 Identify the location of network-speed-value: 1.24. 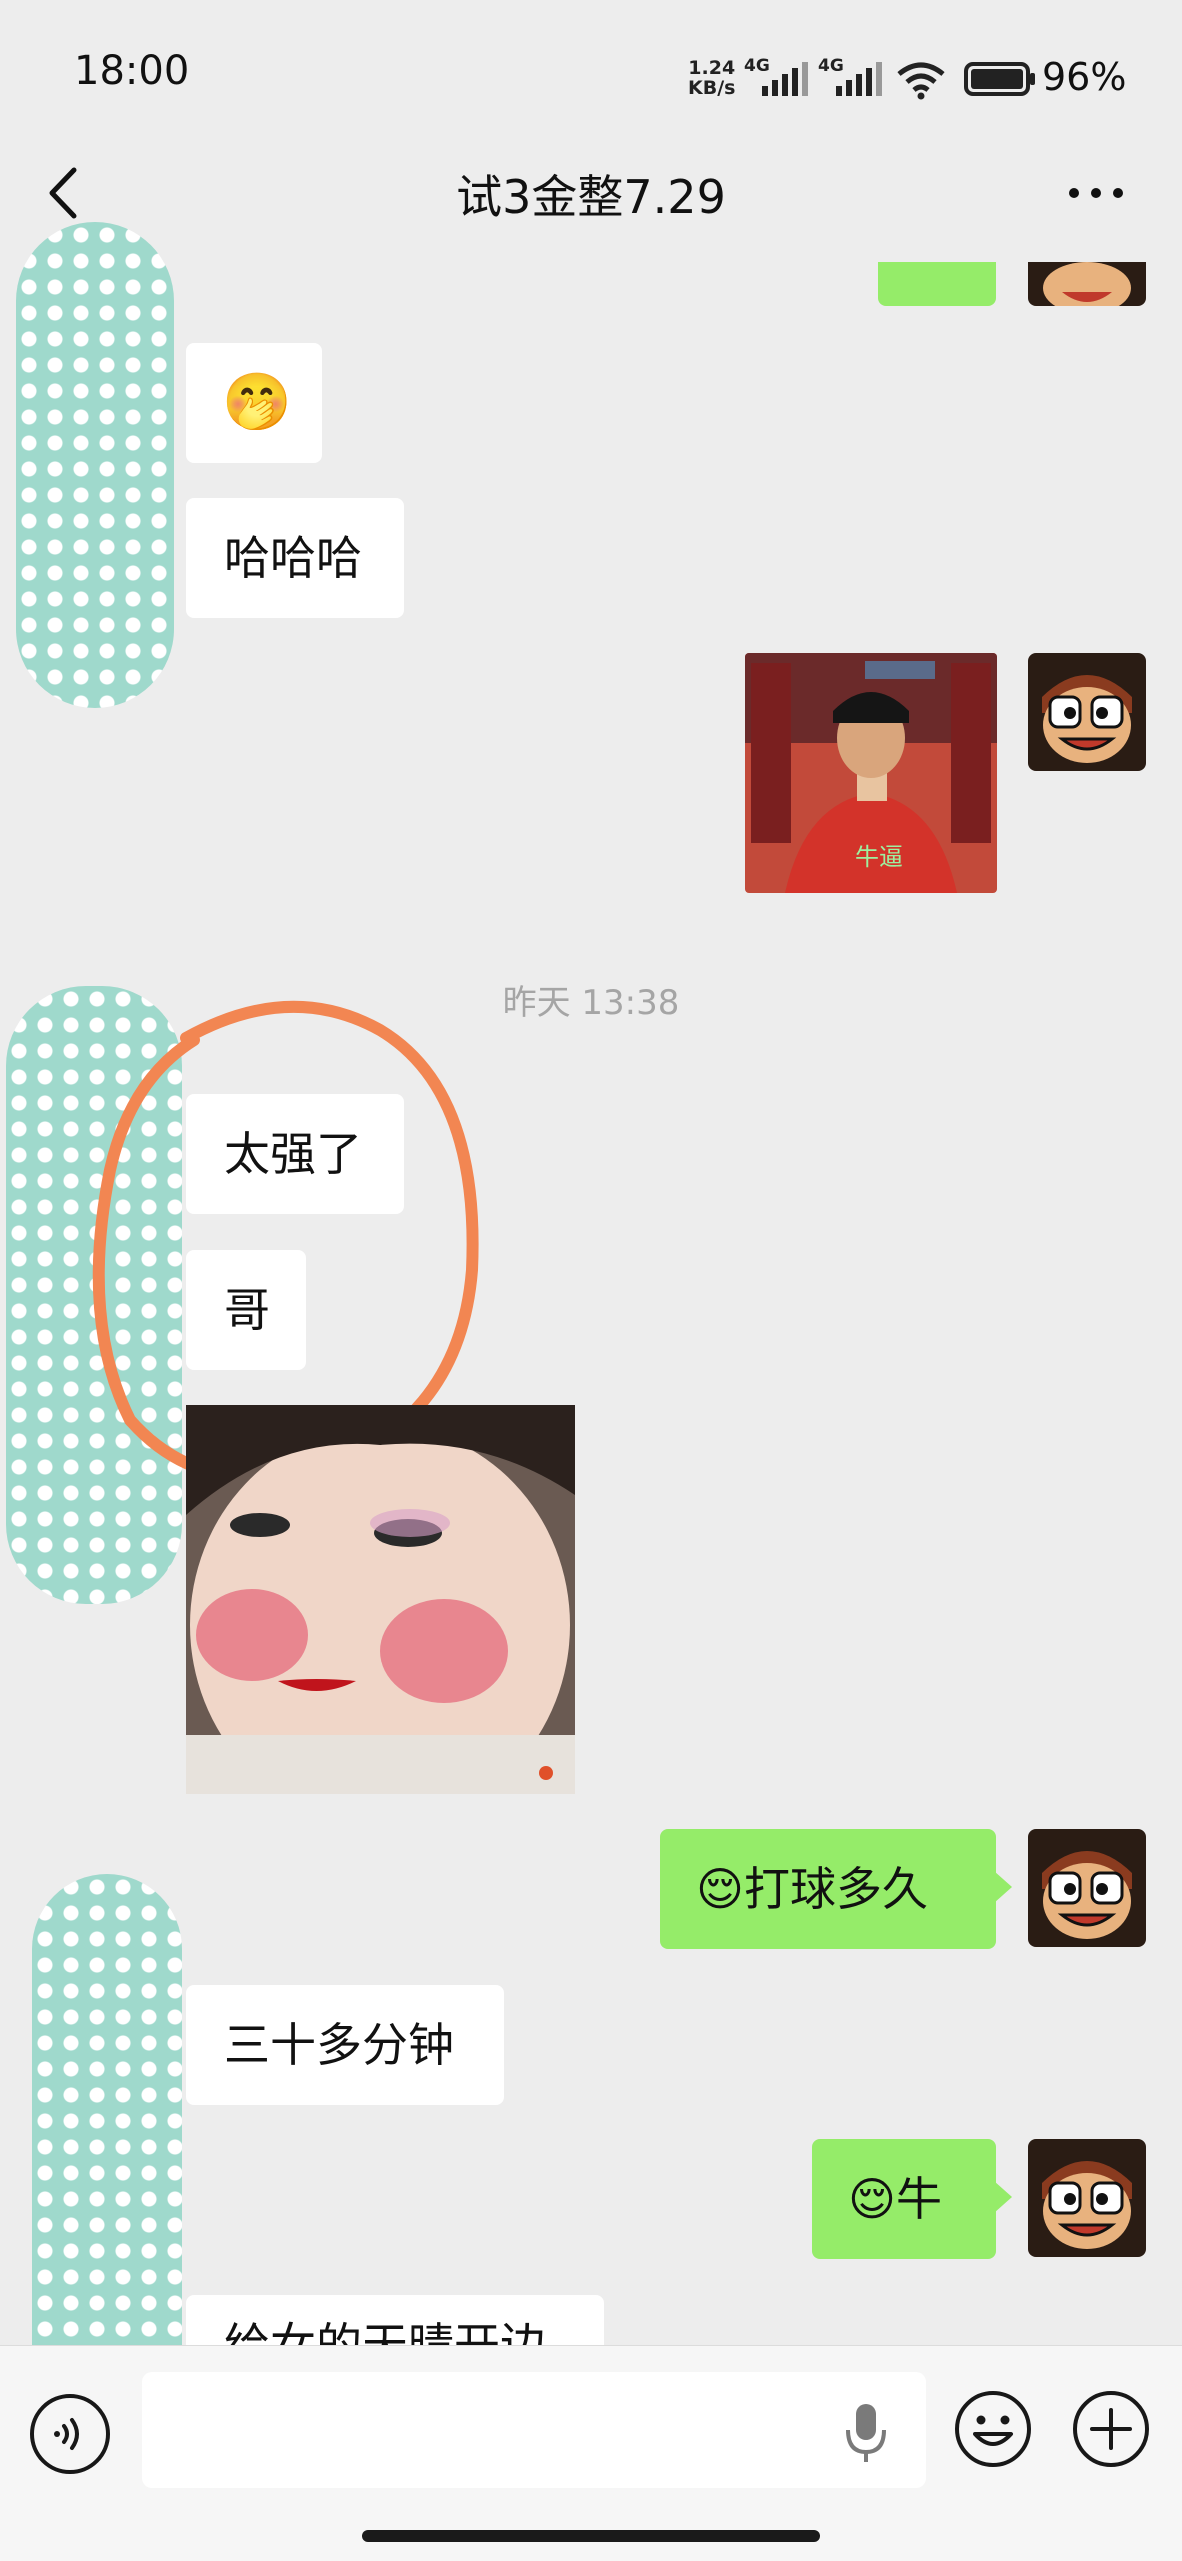
(712, 68).